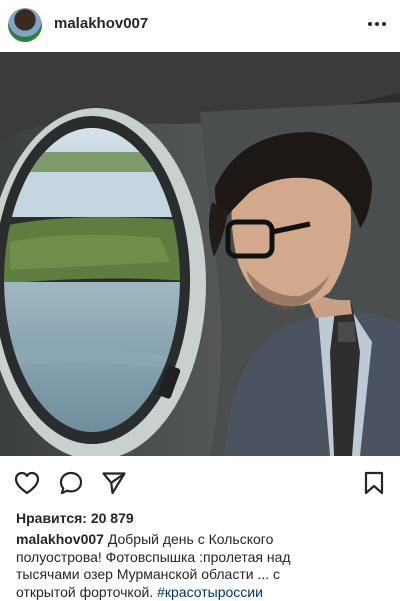  Describe the element at coordinates (27, 483) in the screenshot. I see `heart-icon` at that location.